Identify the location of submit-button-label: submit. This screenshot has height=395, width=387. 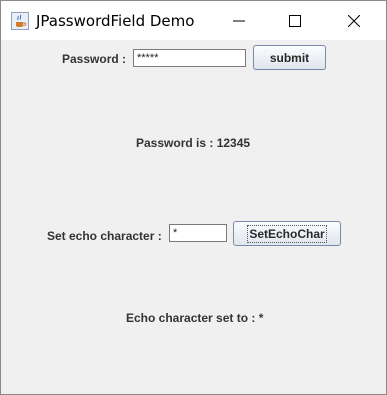
(289, 57).